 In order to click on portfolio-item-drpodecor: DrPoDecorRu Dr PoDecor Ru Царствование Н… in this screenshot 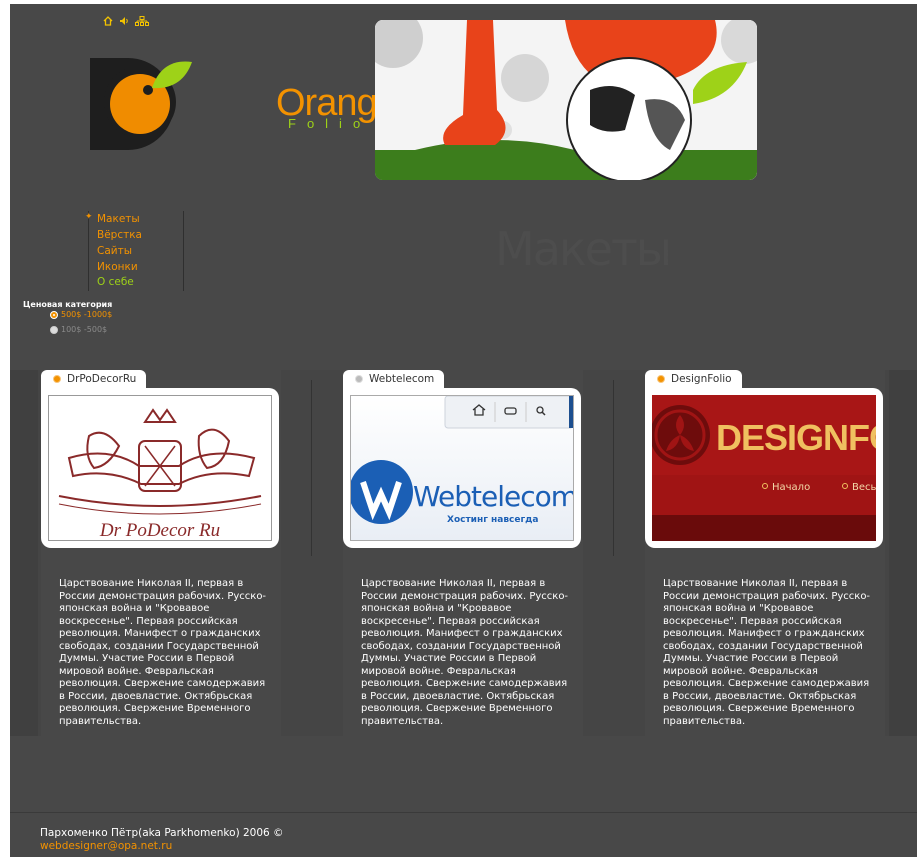, I will do `click(161, 554)`.